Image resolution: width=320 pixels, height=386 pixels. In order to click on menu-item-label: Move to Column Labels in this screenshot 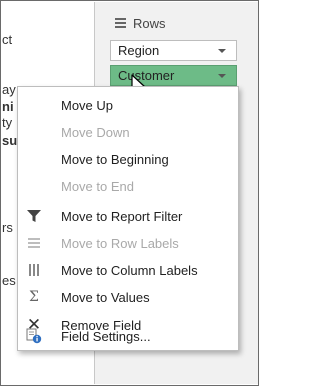, I will do `click(129, 270)`.